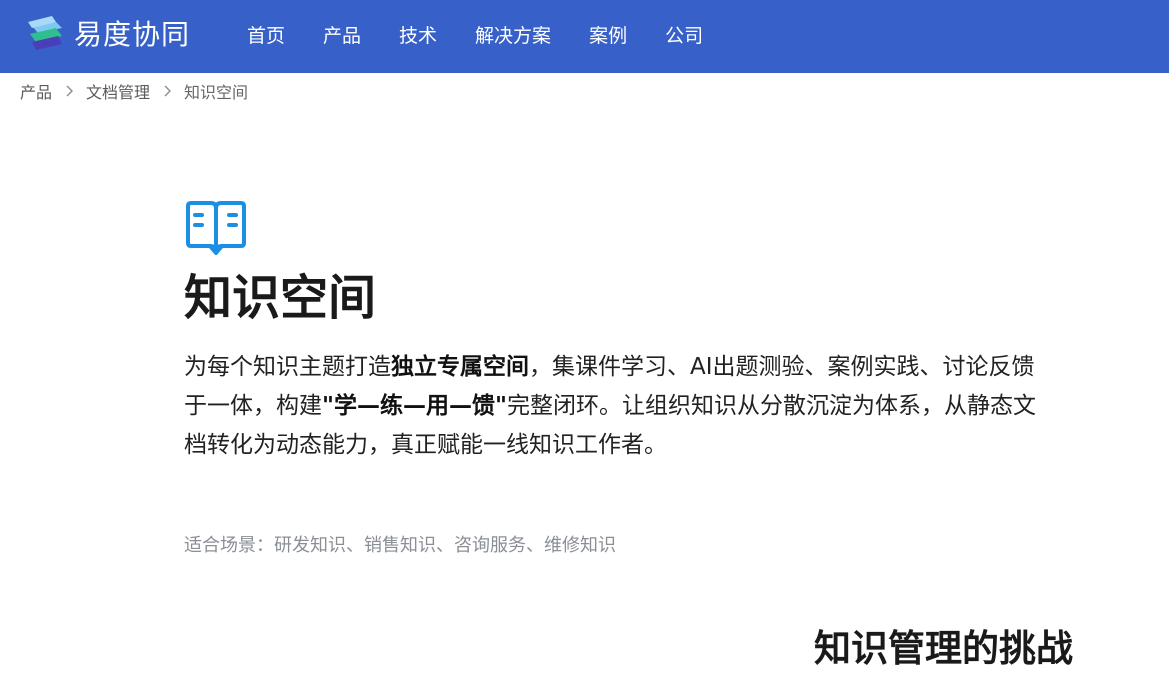 The image size is (1169, 680). Describe the element at coordinates (684, 34) in the screenshot. I see `nav-company: 公司` at that location.